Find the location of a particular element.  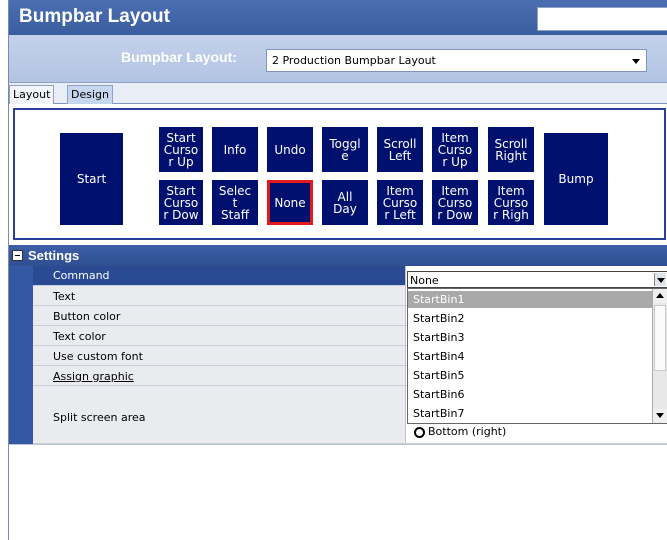

row-label: Use custom font is located at coordinates (98, 356).